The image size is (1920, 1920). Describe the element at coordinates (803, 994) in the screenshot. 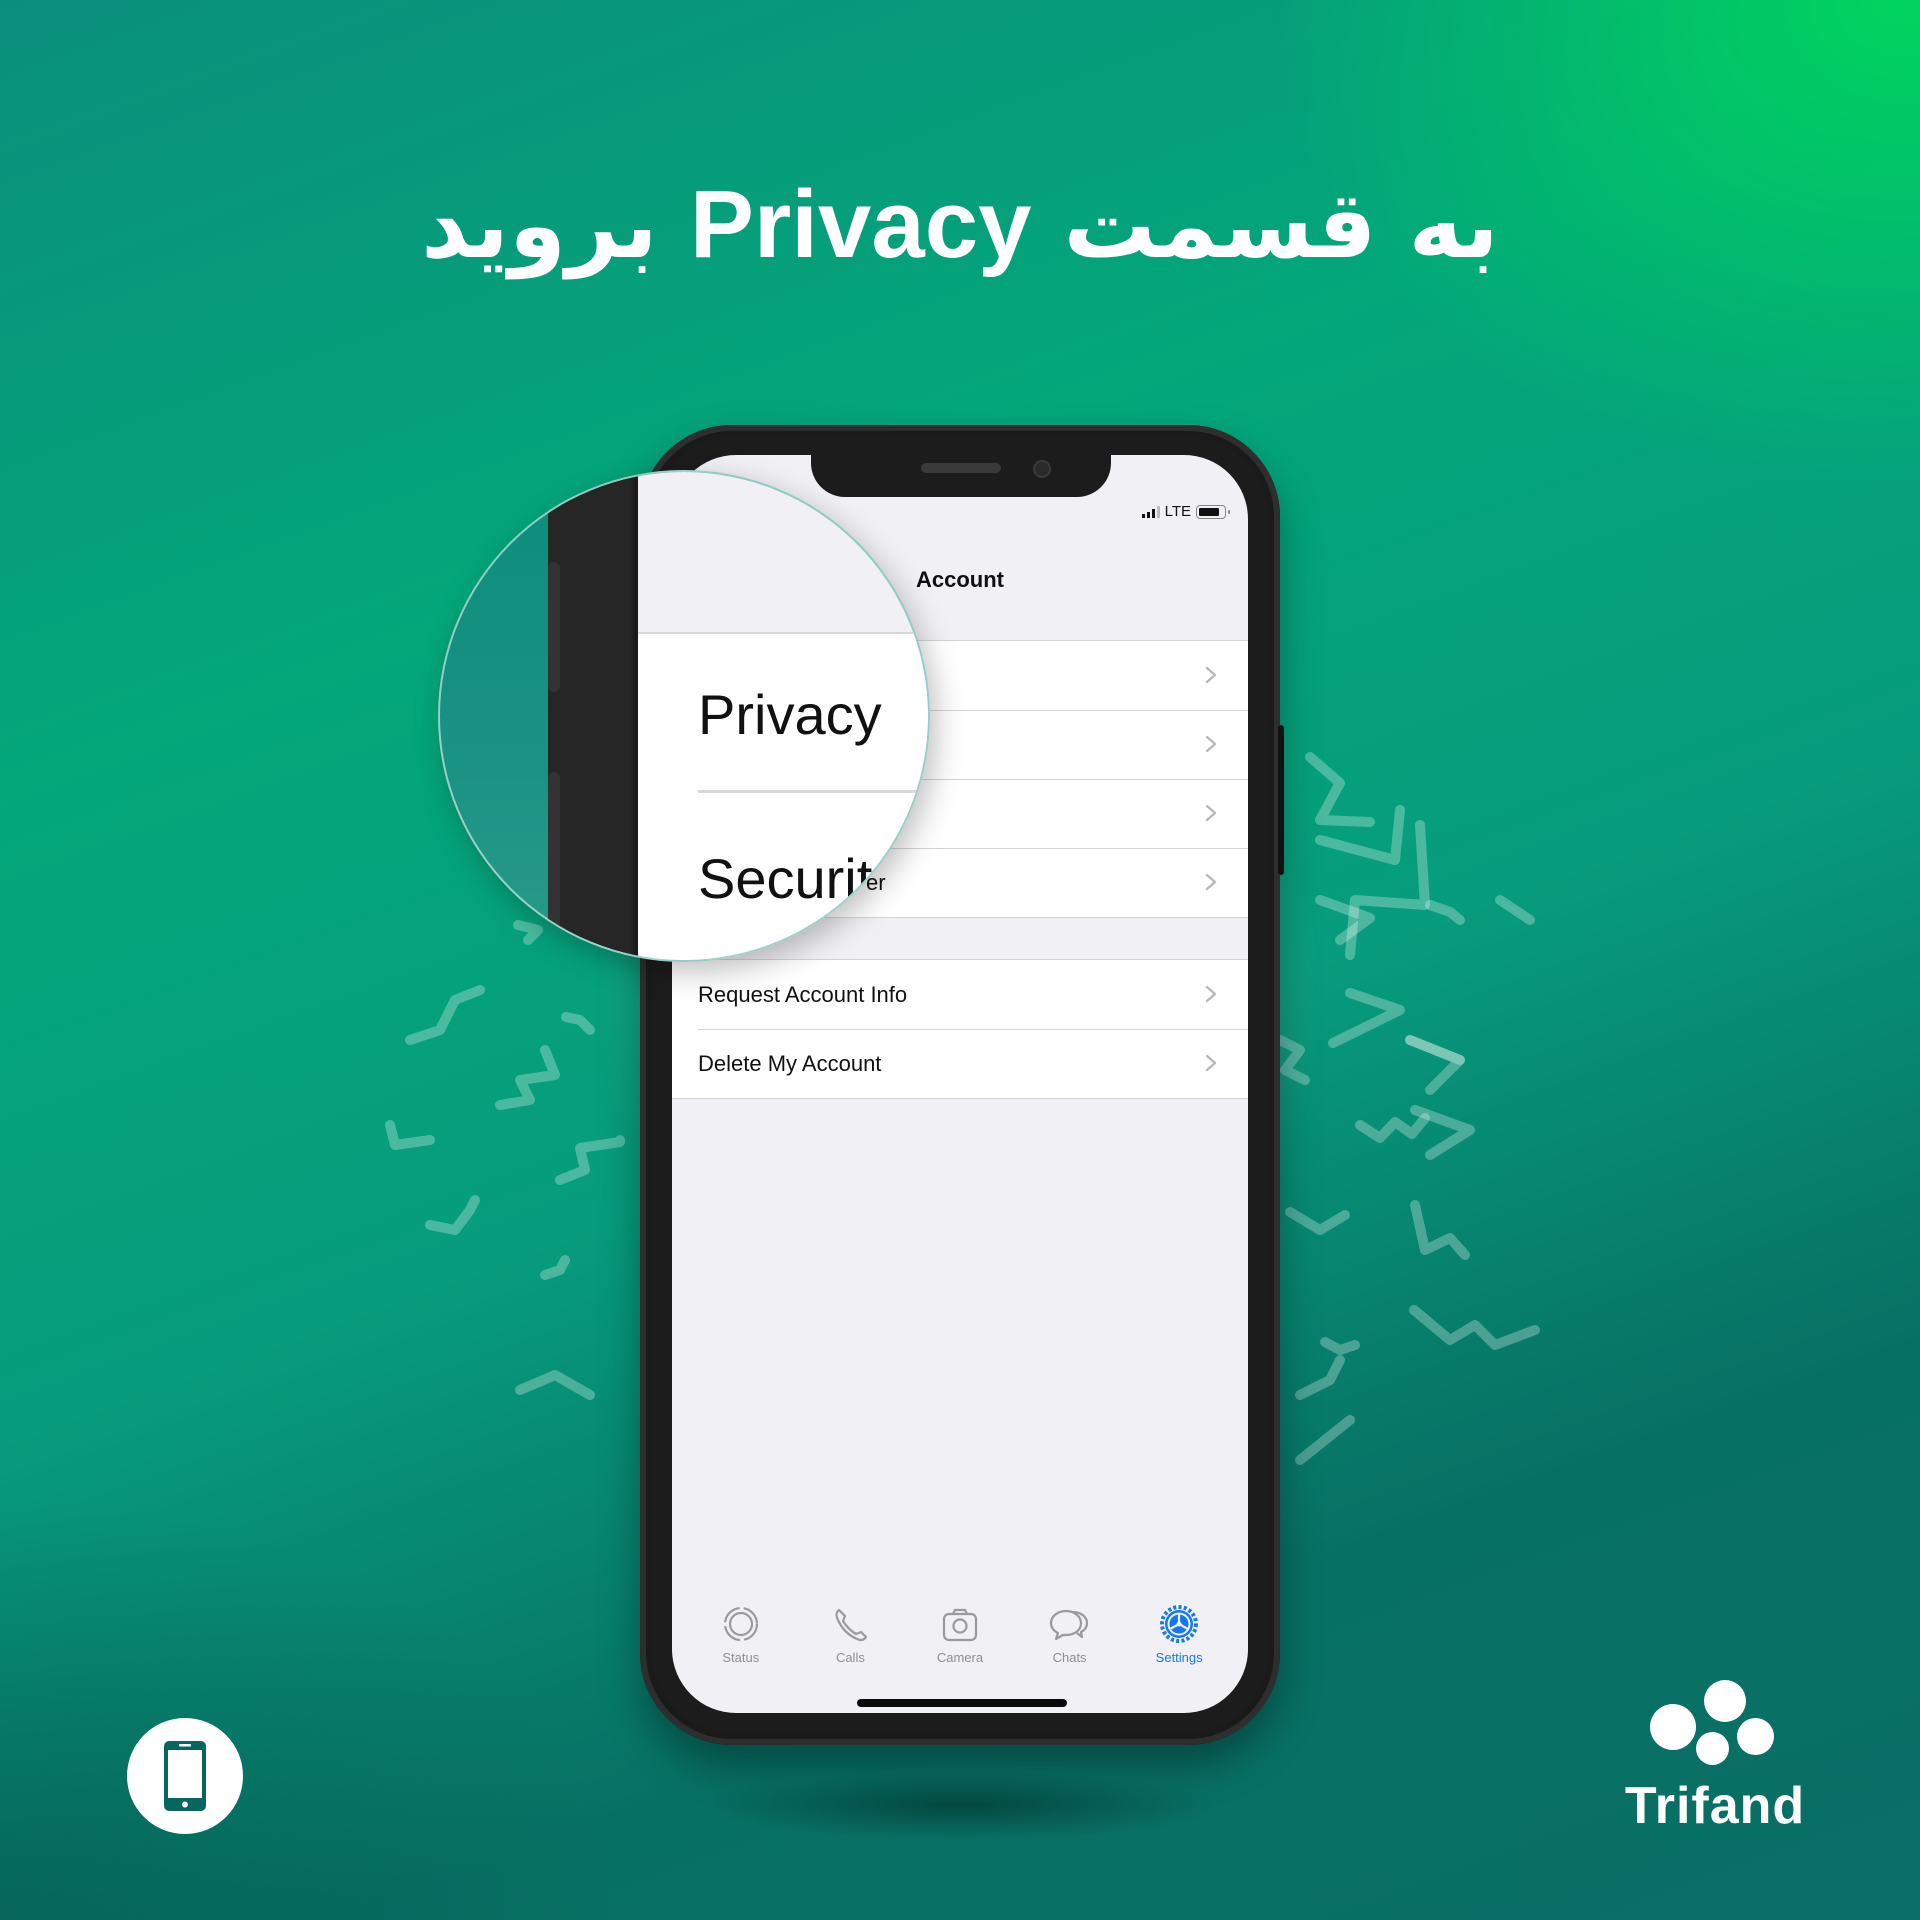

I see `list-item-label: Request Account Info` at that location.